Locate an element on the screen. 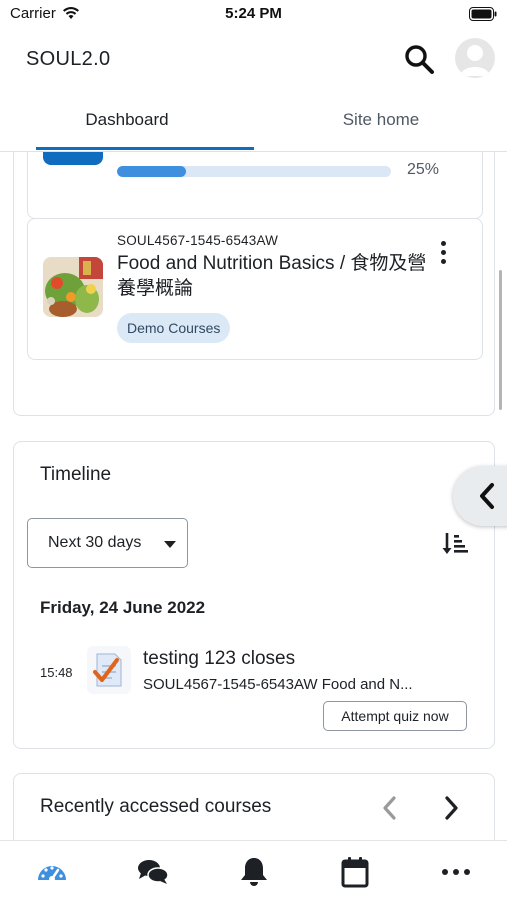 Image resolution: width=507 pixels, height=900 pixels. recently-accessed-block: Recently accessed courses is located at coordinates (254, 806).